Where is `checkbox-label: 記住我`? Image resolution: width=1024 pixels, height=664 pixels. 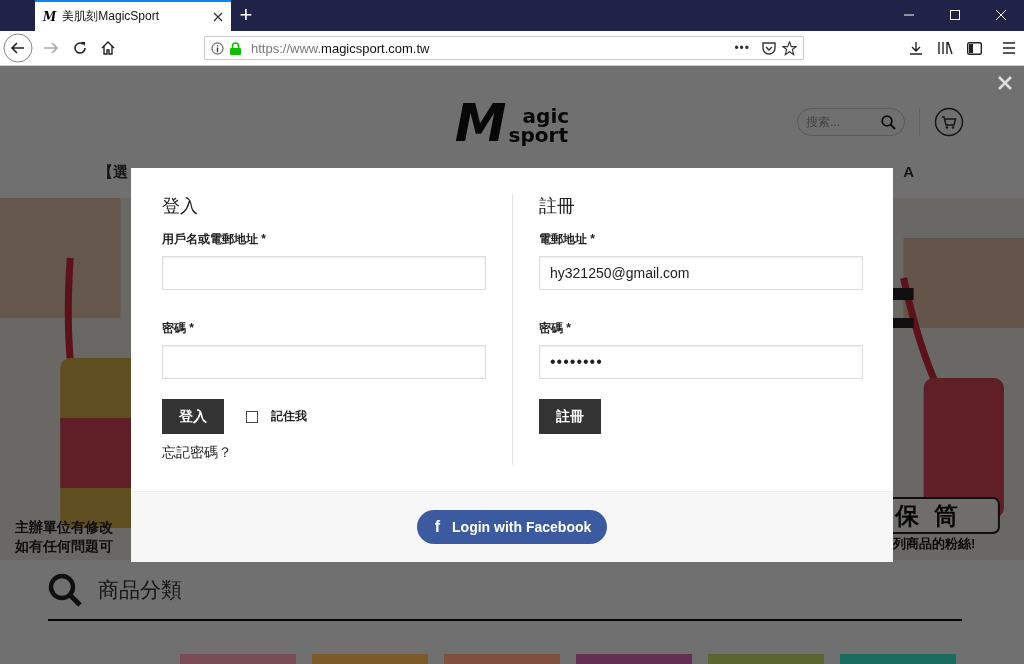
checkbox-label: 記住我 is located at coordinates (289, 416).